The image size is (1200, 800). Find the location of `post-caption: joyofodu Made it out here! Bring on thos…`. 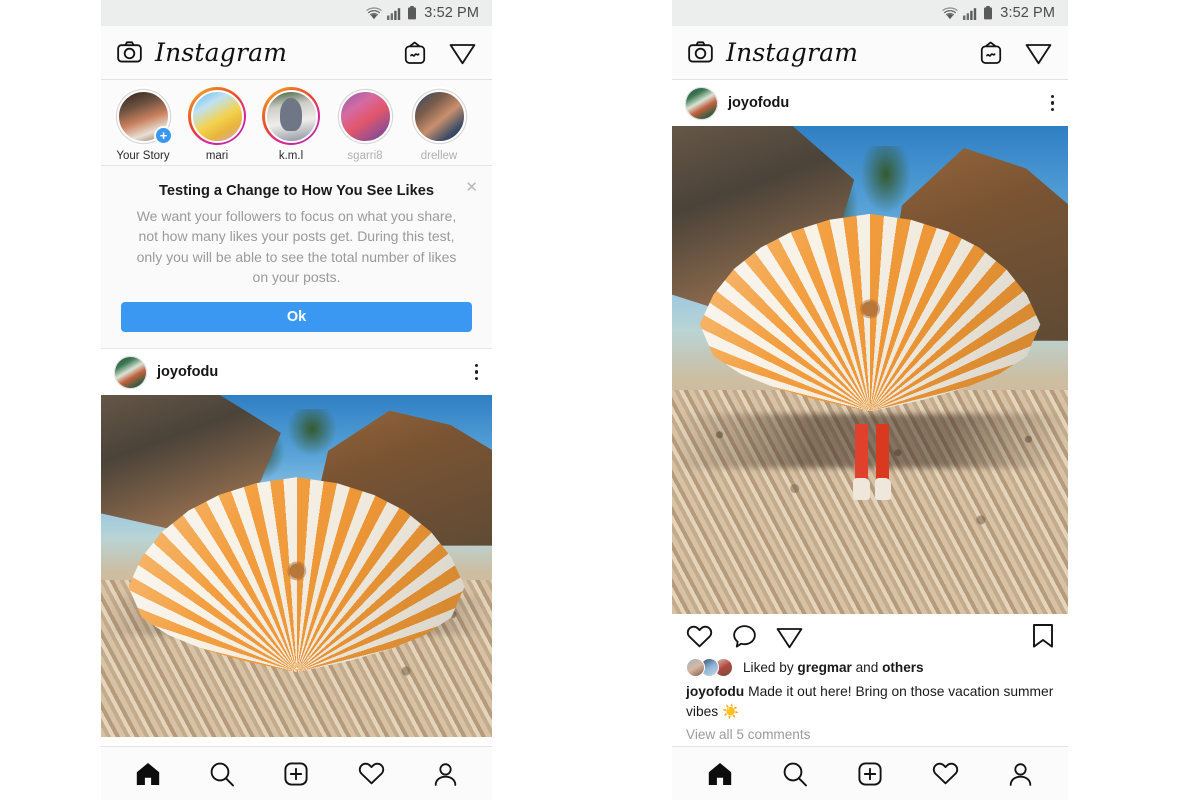

post-caption: joyofodu Made it out here! Bring on thos… is located at coordinates (870, 701).